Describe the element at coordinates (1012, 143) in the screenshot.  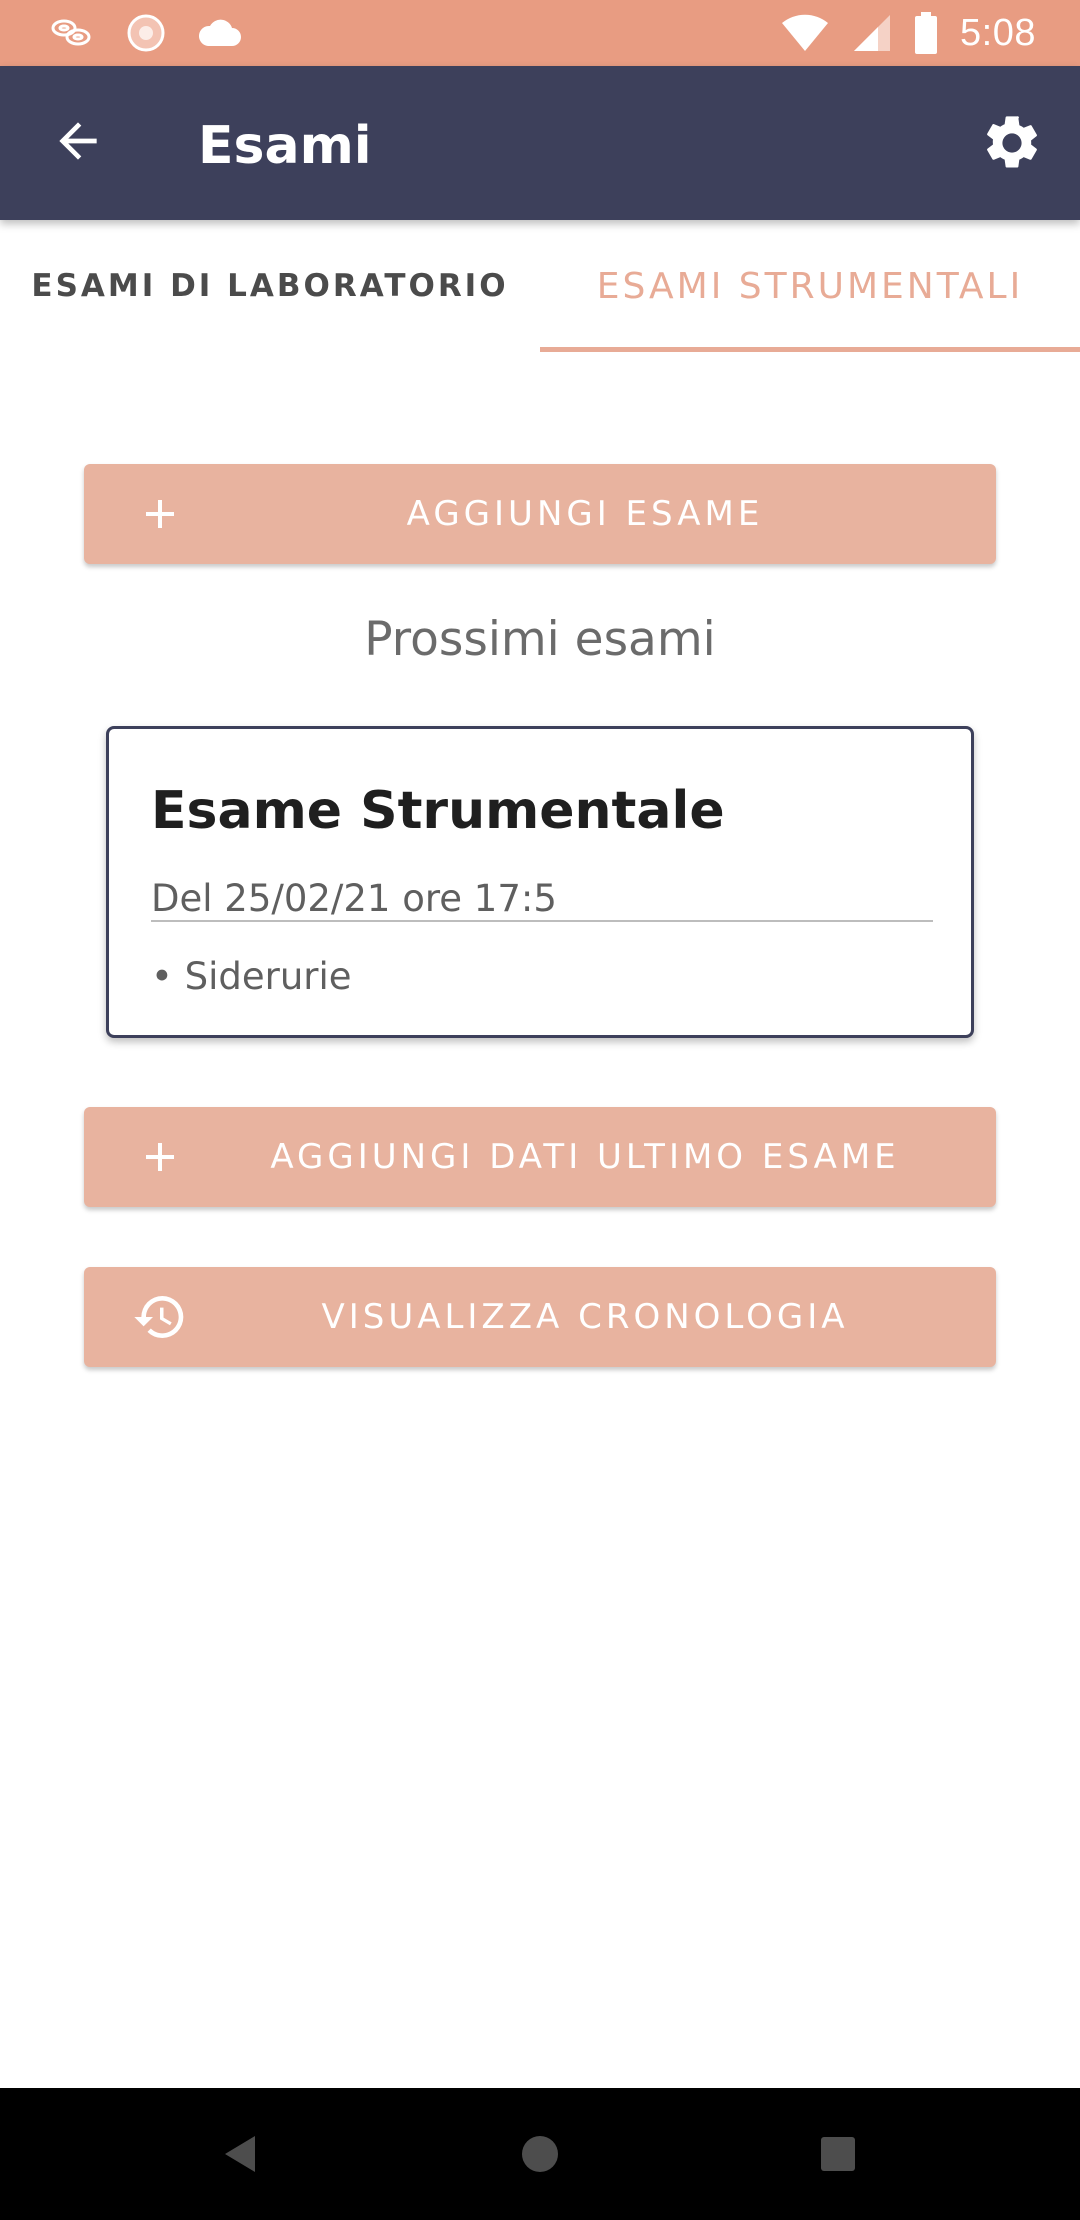
I see `gear-icon` at that location.